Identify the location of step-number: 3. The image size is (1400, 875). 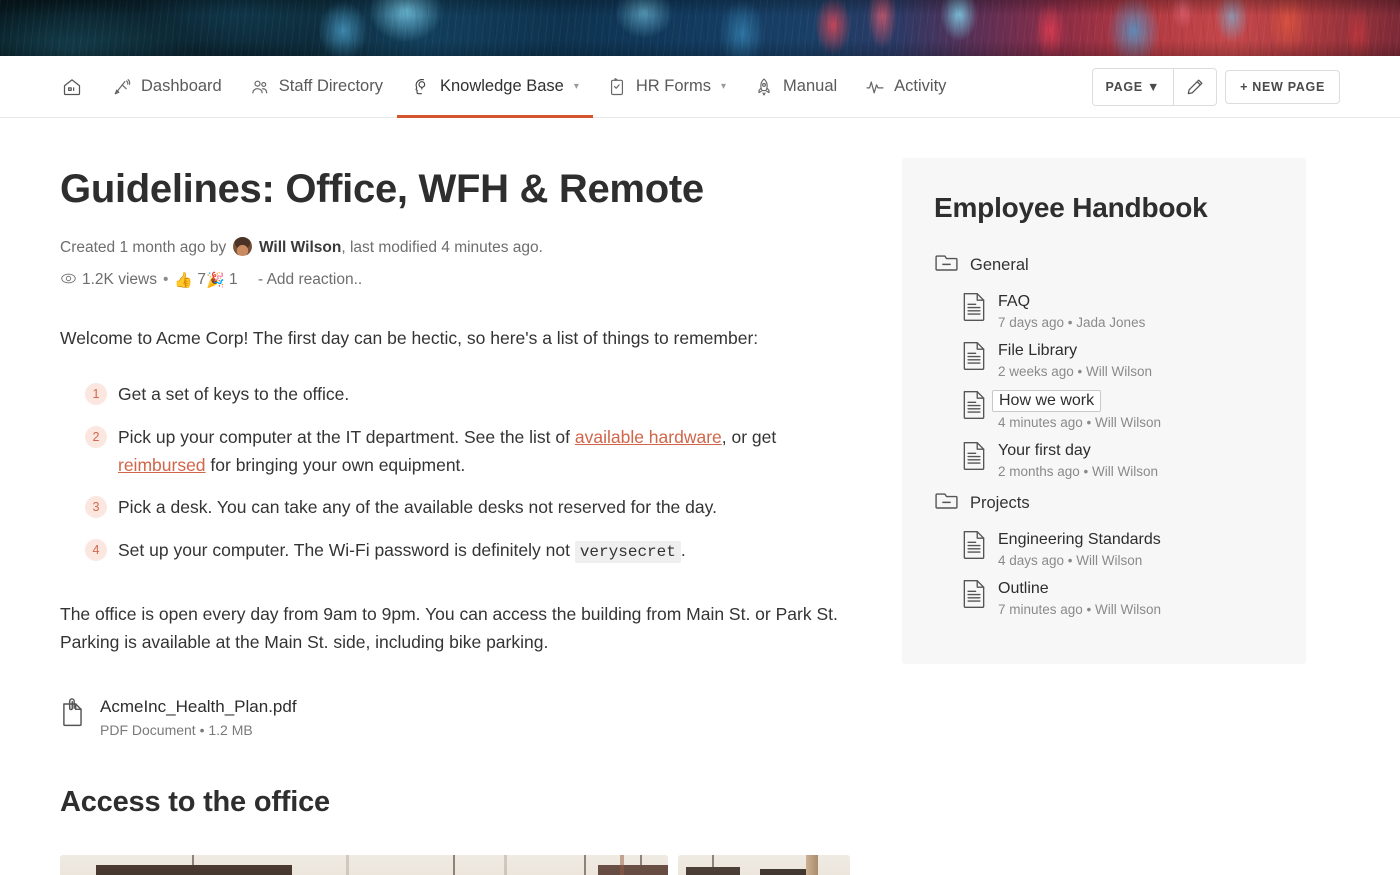
(96, 507).